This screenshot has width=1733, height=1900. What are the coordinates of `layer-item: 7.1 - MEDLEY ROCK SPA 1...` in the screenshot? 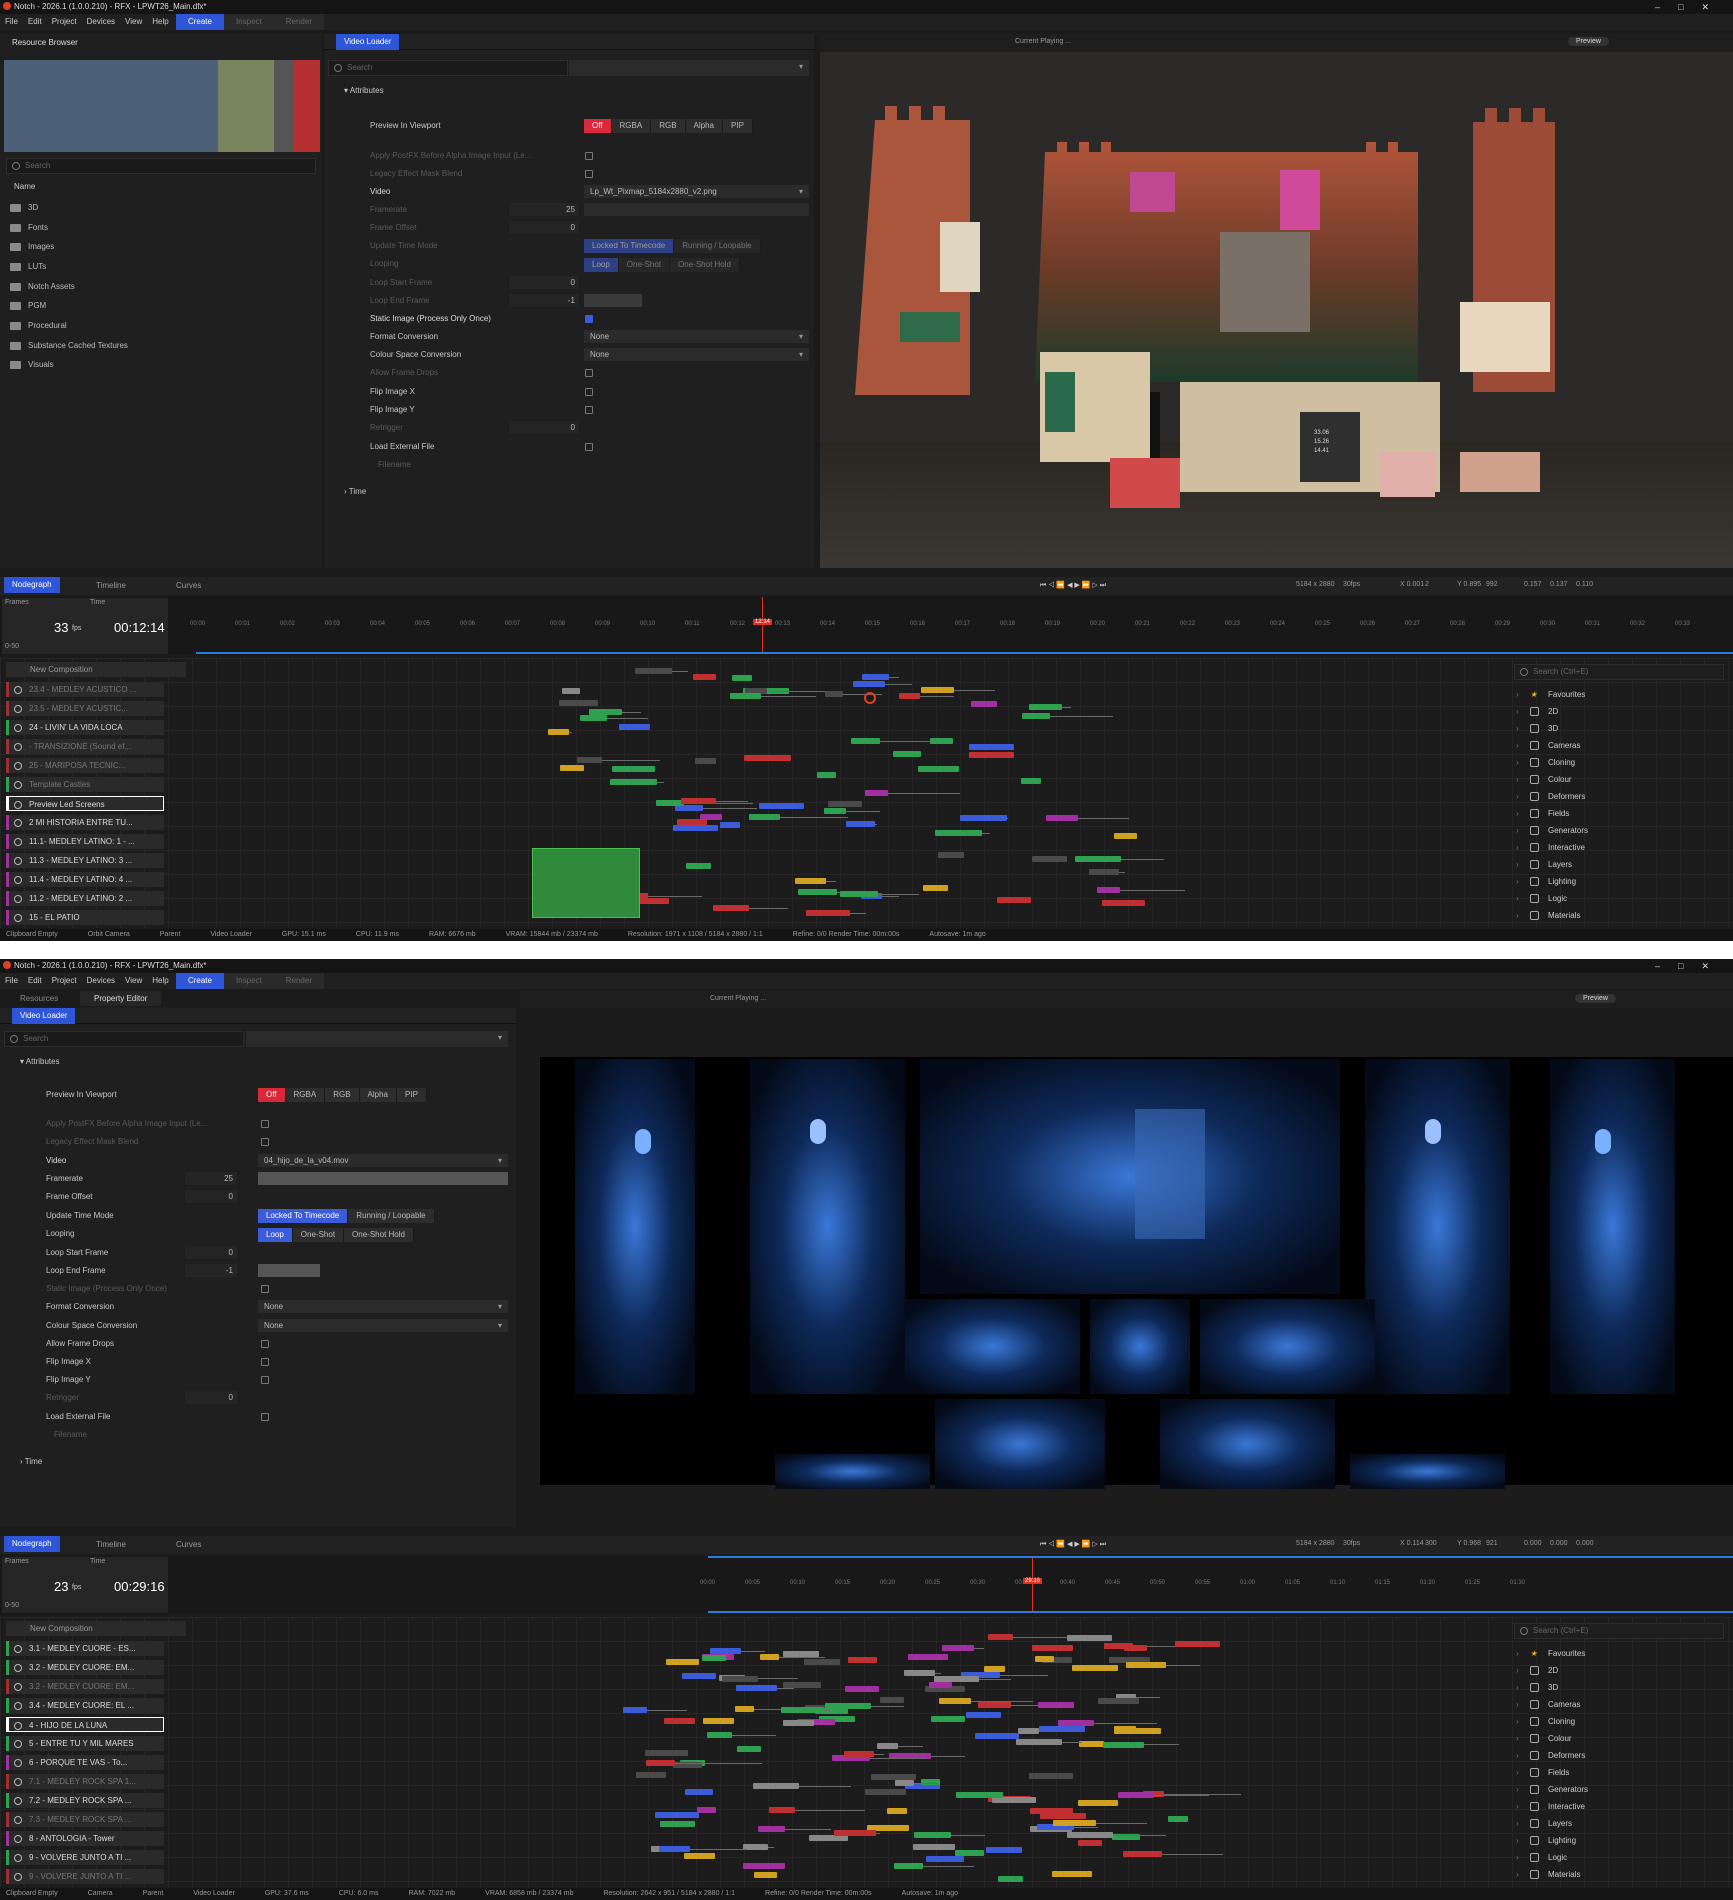 It's located at (85, 1781).